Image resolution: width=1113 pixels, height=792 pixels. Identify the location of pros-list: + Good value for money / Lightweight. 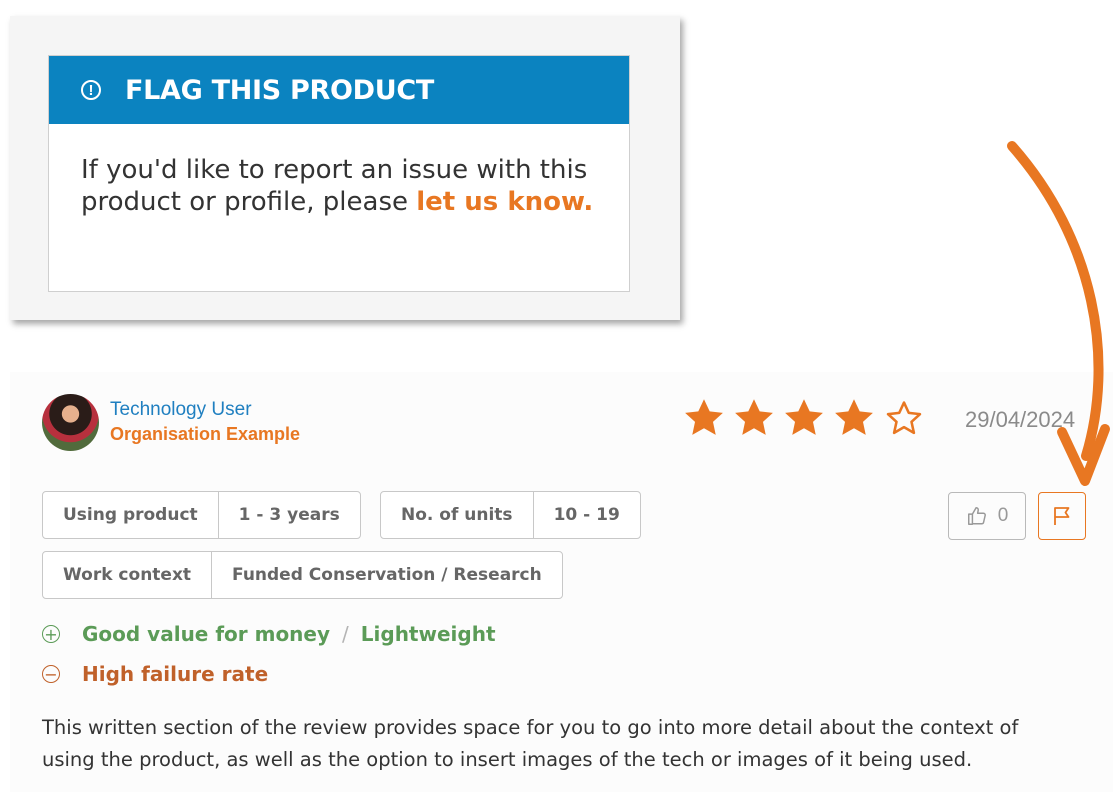
(269, 634).